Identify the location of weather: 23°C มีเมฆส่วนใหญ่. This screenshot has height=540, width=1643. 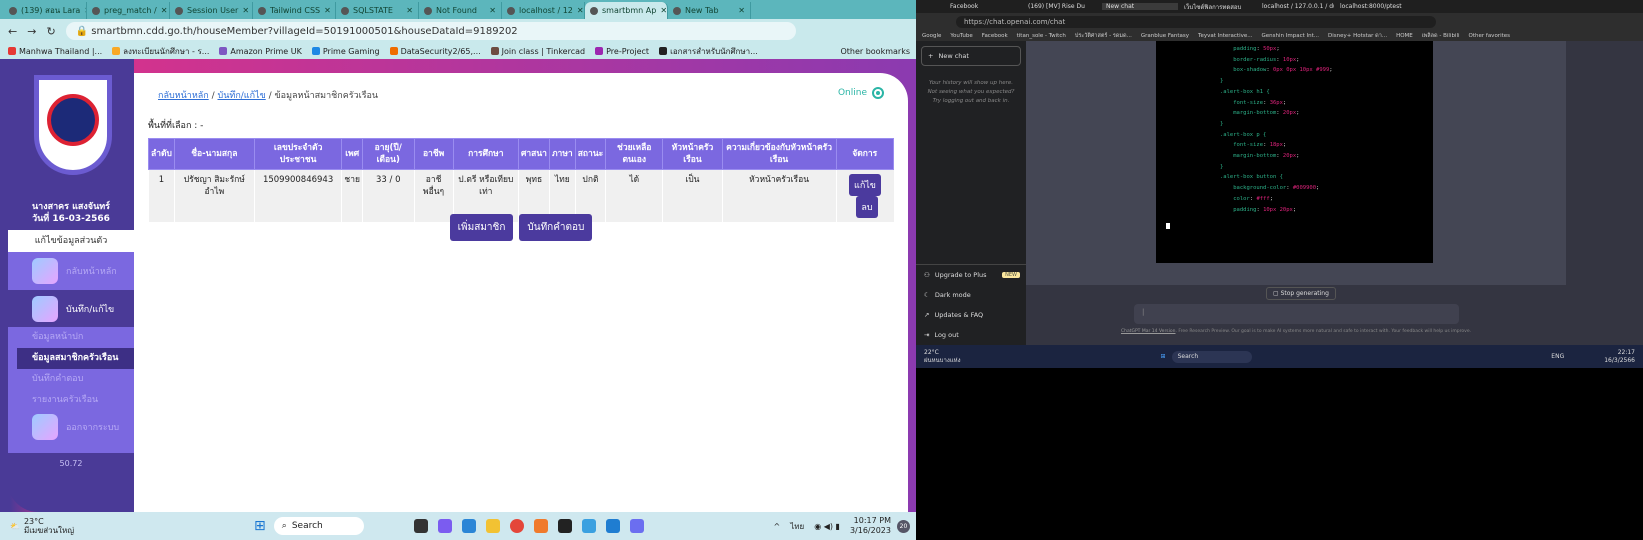
(49, 526).